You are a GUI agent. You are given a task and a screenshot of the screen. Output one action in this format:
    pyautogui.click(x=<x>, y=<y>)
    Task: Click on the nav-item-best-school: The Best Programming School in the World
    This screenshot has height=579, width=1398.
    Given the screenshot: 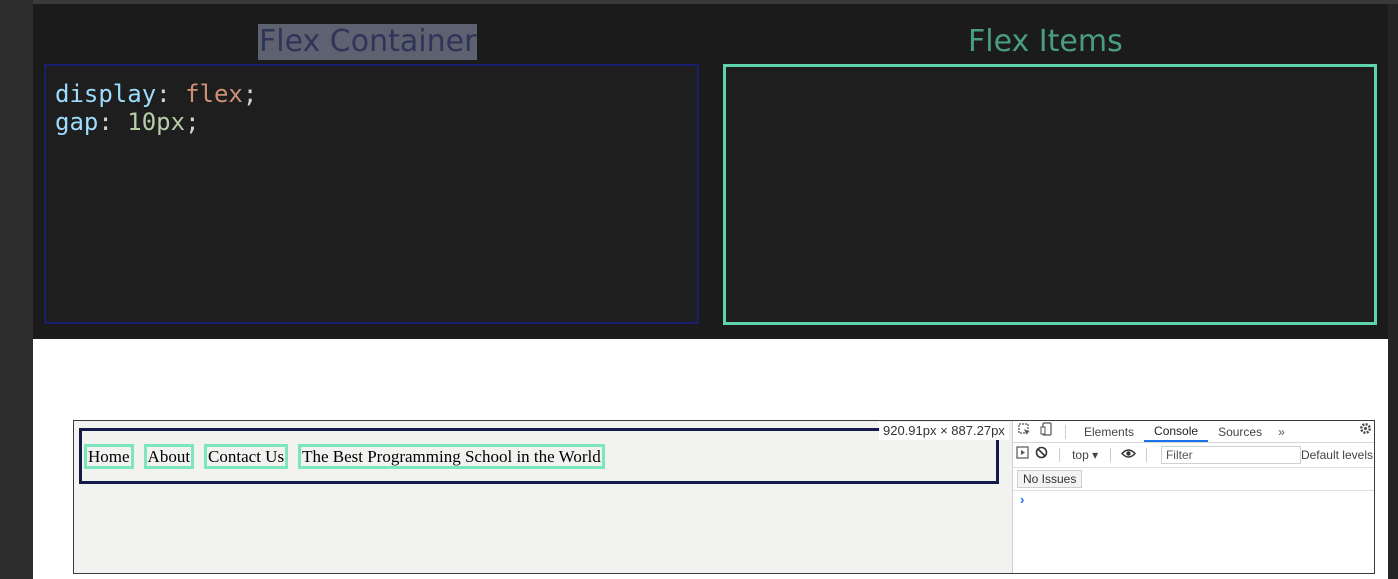 What is the action you would take?
    pyautogui.click(x=451, y=456)
    